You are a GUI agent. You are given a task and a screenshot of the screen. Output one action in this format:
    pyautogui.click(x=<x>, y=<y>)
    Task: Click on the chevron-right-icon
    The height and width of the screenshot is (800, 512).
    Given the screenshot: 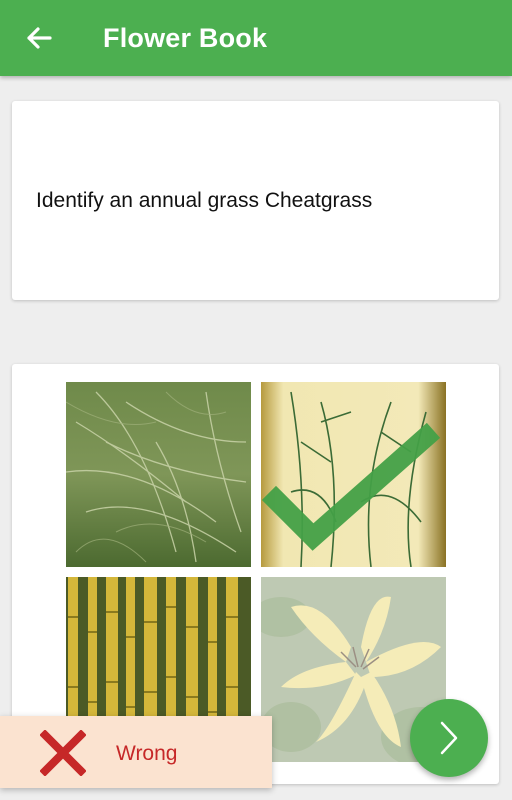 What is the action you would take?
    pyautogui.click(x=449, y=738)
    